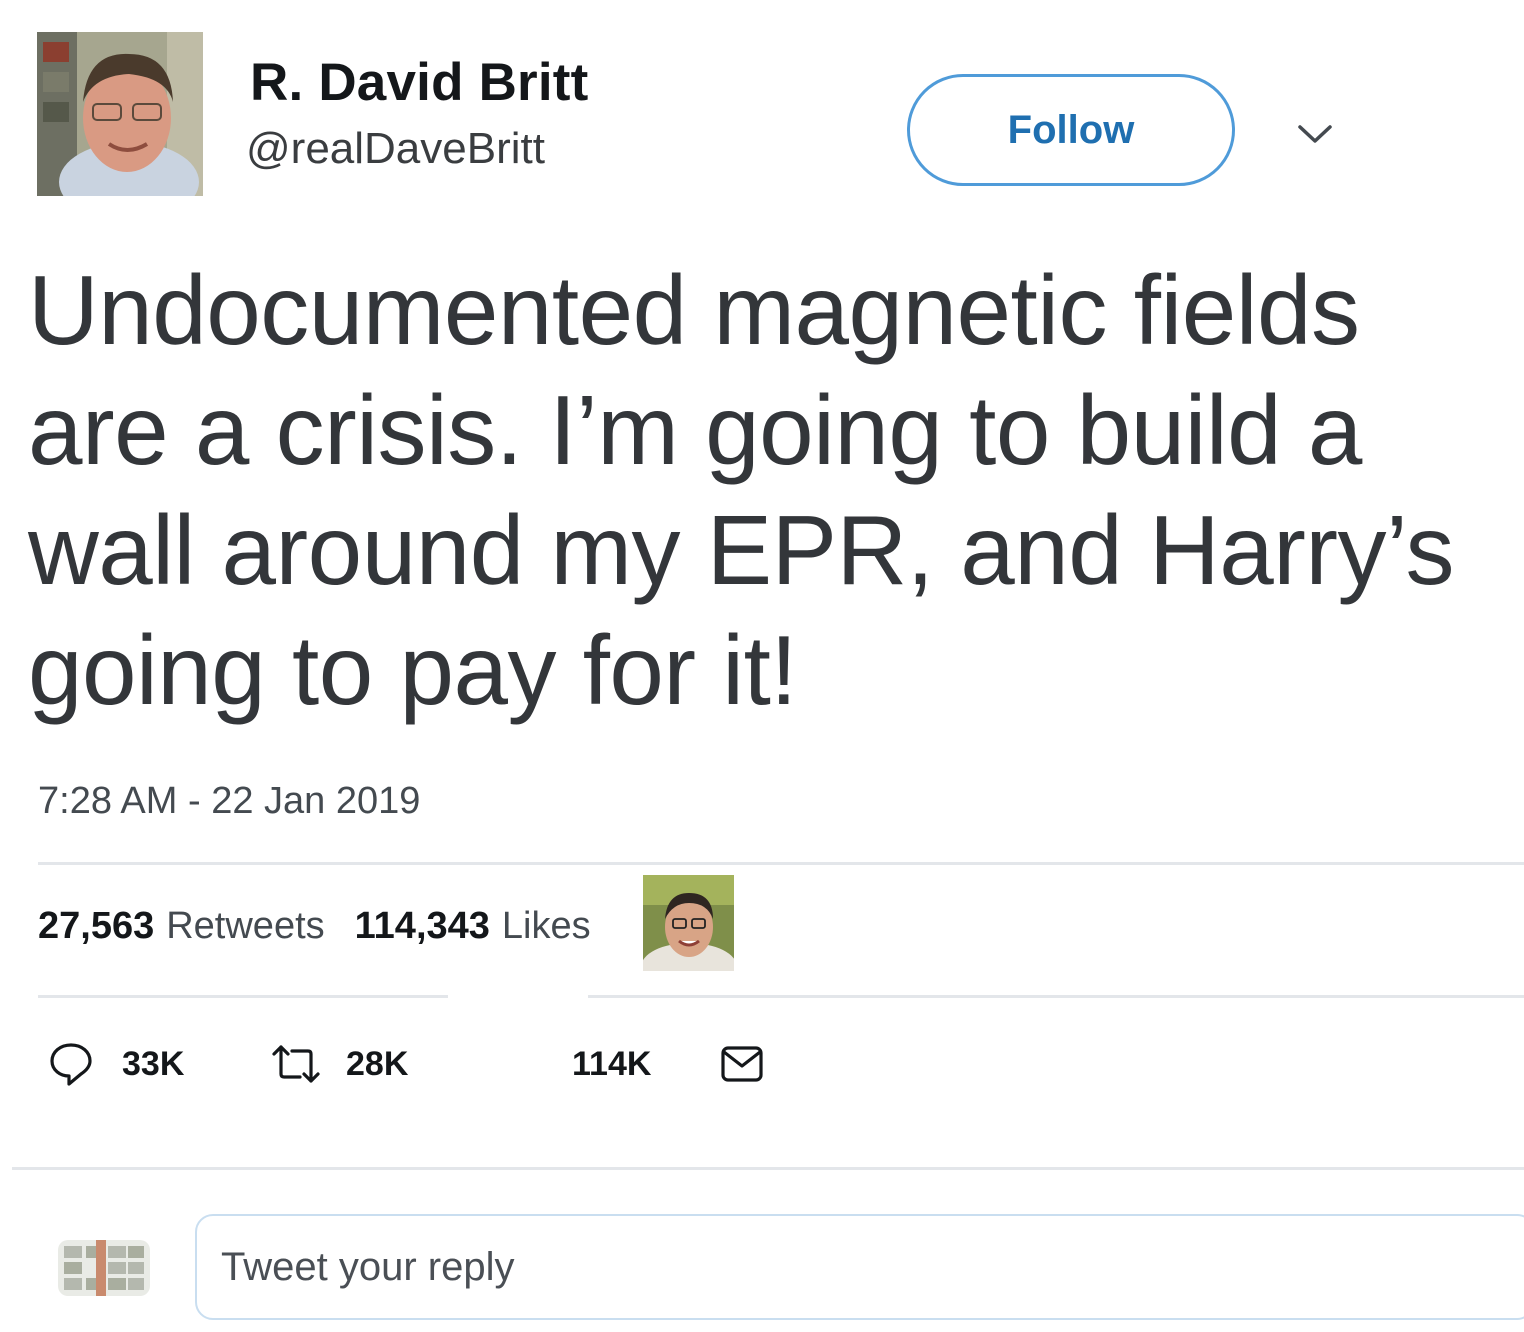  I want to click on message-action, so click(742, 1064).